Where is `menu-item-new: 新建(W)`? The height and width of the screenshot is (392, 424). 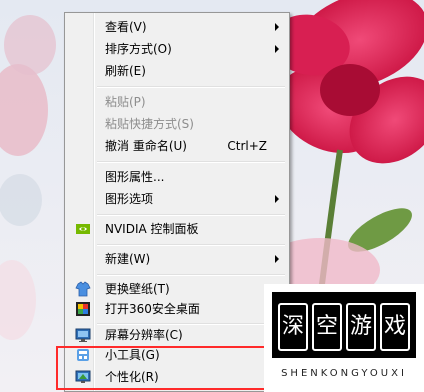 menu-item-new: 新建(W) is located at coordinates (177, 259).